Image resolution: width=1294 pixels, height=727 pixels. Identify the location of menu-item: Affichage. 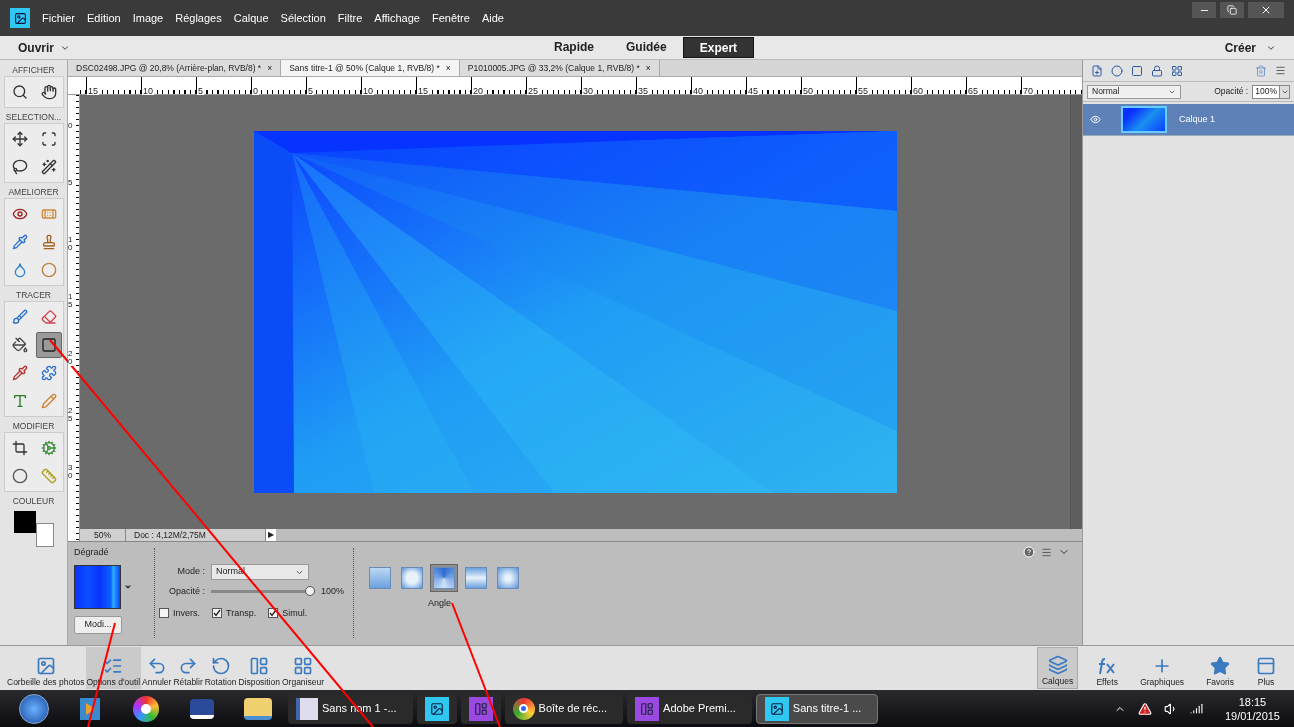
(397, 18).